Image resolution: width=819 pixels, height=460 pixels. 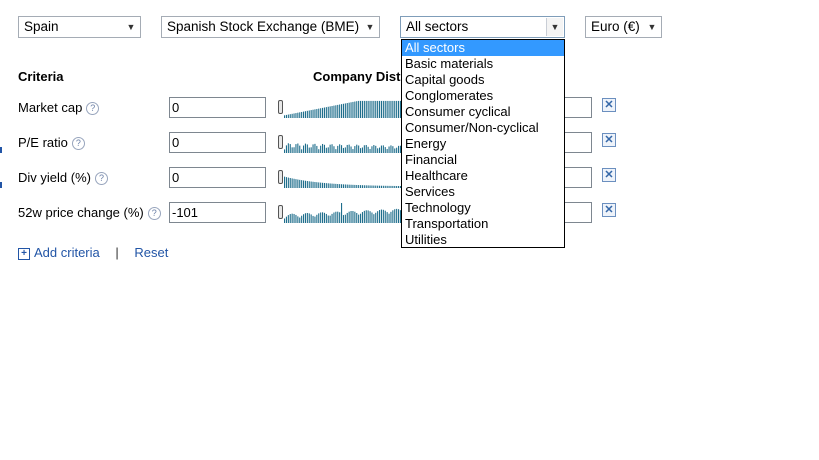 I want to click on country-select: Spain ▼, so click(x=79, y=27).